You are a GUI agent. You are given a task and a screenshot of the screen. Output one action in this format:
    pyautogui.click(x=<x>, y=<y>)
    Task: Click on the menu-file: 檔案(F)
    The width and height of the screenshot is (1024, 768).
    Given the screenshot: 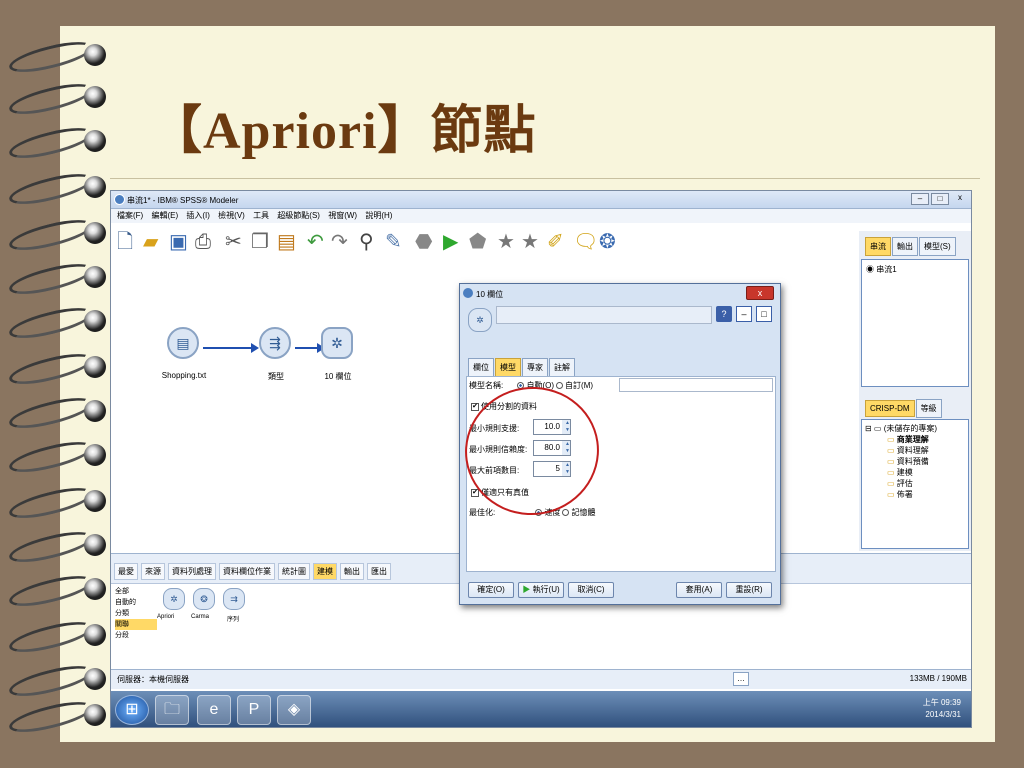 What is the action you would take?
    pyautogui.click(x=130, y=216)
    